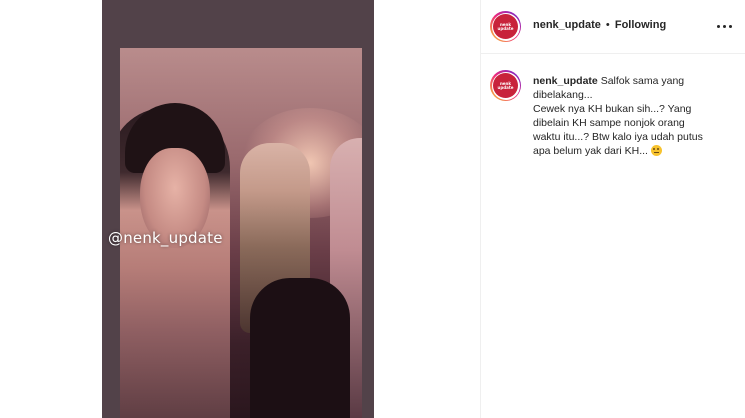  Describe the element at coordinates (165, 238) in the screenshot. I see `video-watermark: @nenk_update` at that location.